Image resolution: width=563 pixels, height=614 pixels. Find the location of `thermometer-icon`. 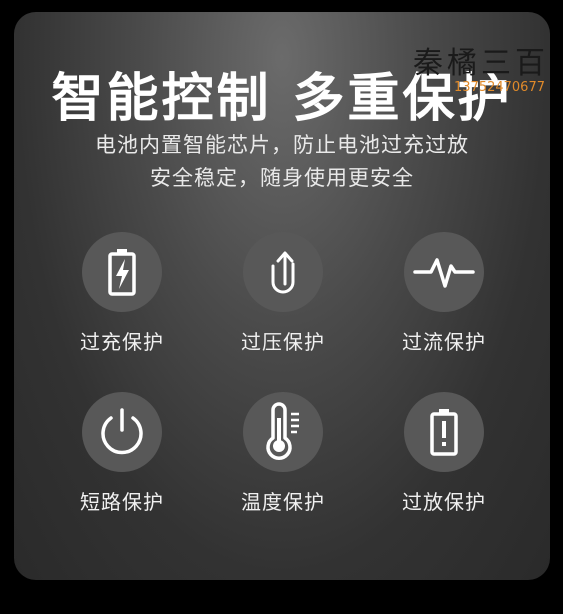

thermometer-icon is located at coordinates (283, 432).